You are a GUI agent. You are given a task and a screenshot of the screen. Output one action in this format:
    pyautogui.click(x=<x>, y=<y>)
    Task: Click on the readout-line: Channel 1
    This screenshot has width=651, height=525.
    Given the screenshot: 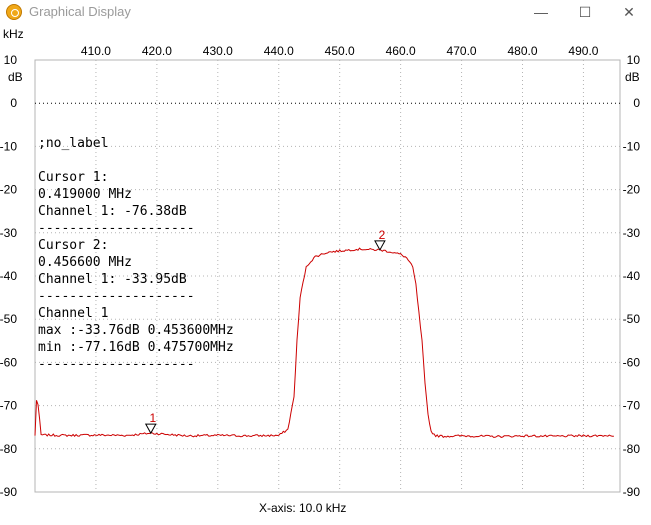 What is the action you would take?
    pyautogui.click(x=73, y=313)
    